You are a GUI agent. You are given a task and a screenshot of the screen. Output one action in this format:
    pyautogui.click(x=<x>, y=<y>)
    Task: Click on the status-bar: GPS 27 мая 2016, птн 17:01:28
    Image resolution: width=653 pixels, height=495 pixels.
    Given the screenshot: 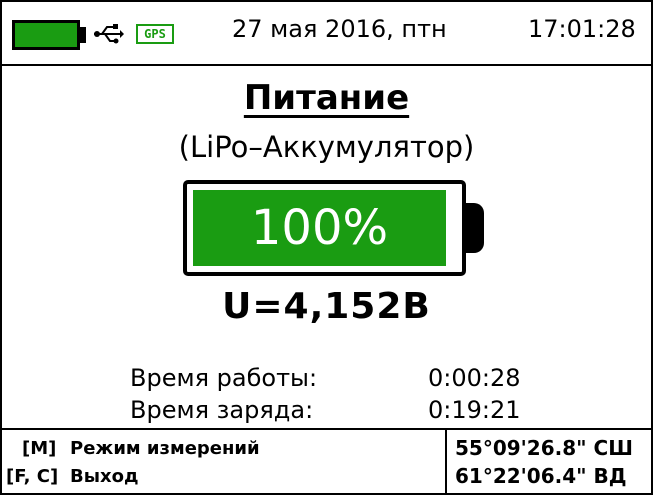 What is the action you would take?
    pyautogui.click(x=326, y=33)
    